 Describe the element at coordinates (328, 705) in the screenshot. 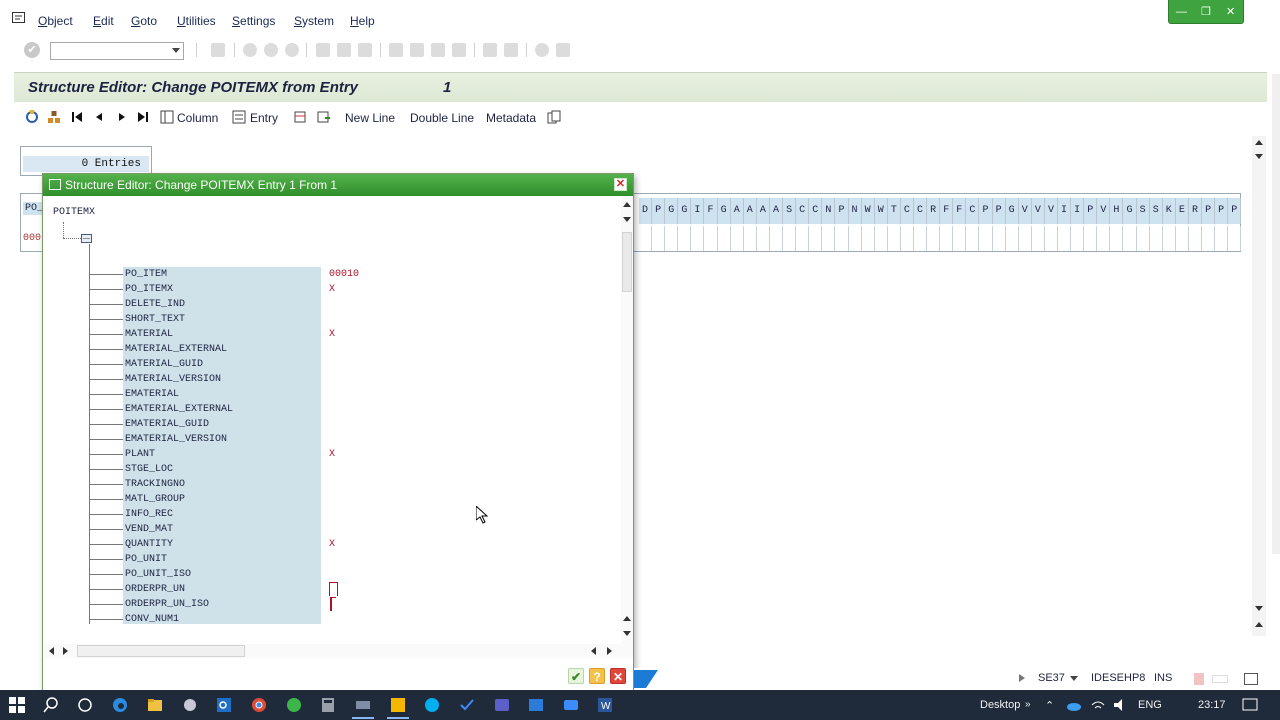

I see `calculator-icon` at that location.